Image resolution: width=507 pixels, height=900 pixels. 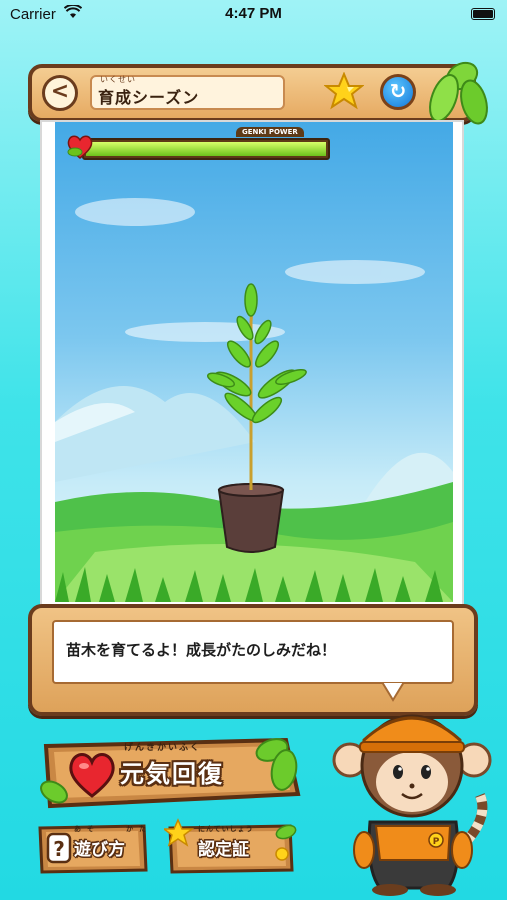 I want to click on howto-label: 遊び方, so click(x=99, y=850).